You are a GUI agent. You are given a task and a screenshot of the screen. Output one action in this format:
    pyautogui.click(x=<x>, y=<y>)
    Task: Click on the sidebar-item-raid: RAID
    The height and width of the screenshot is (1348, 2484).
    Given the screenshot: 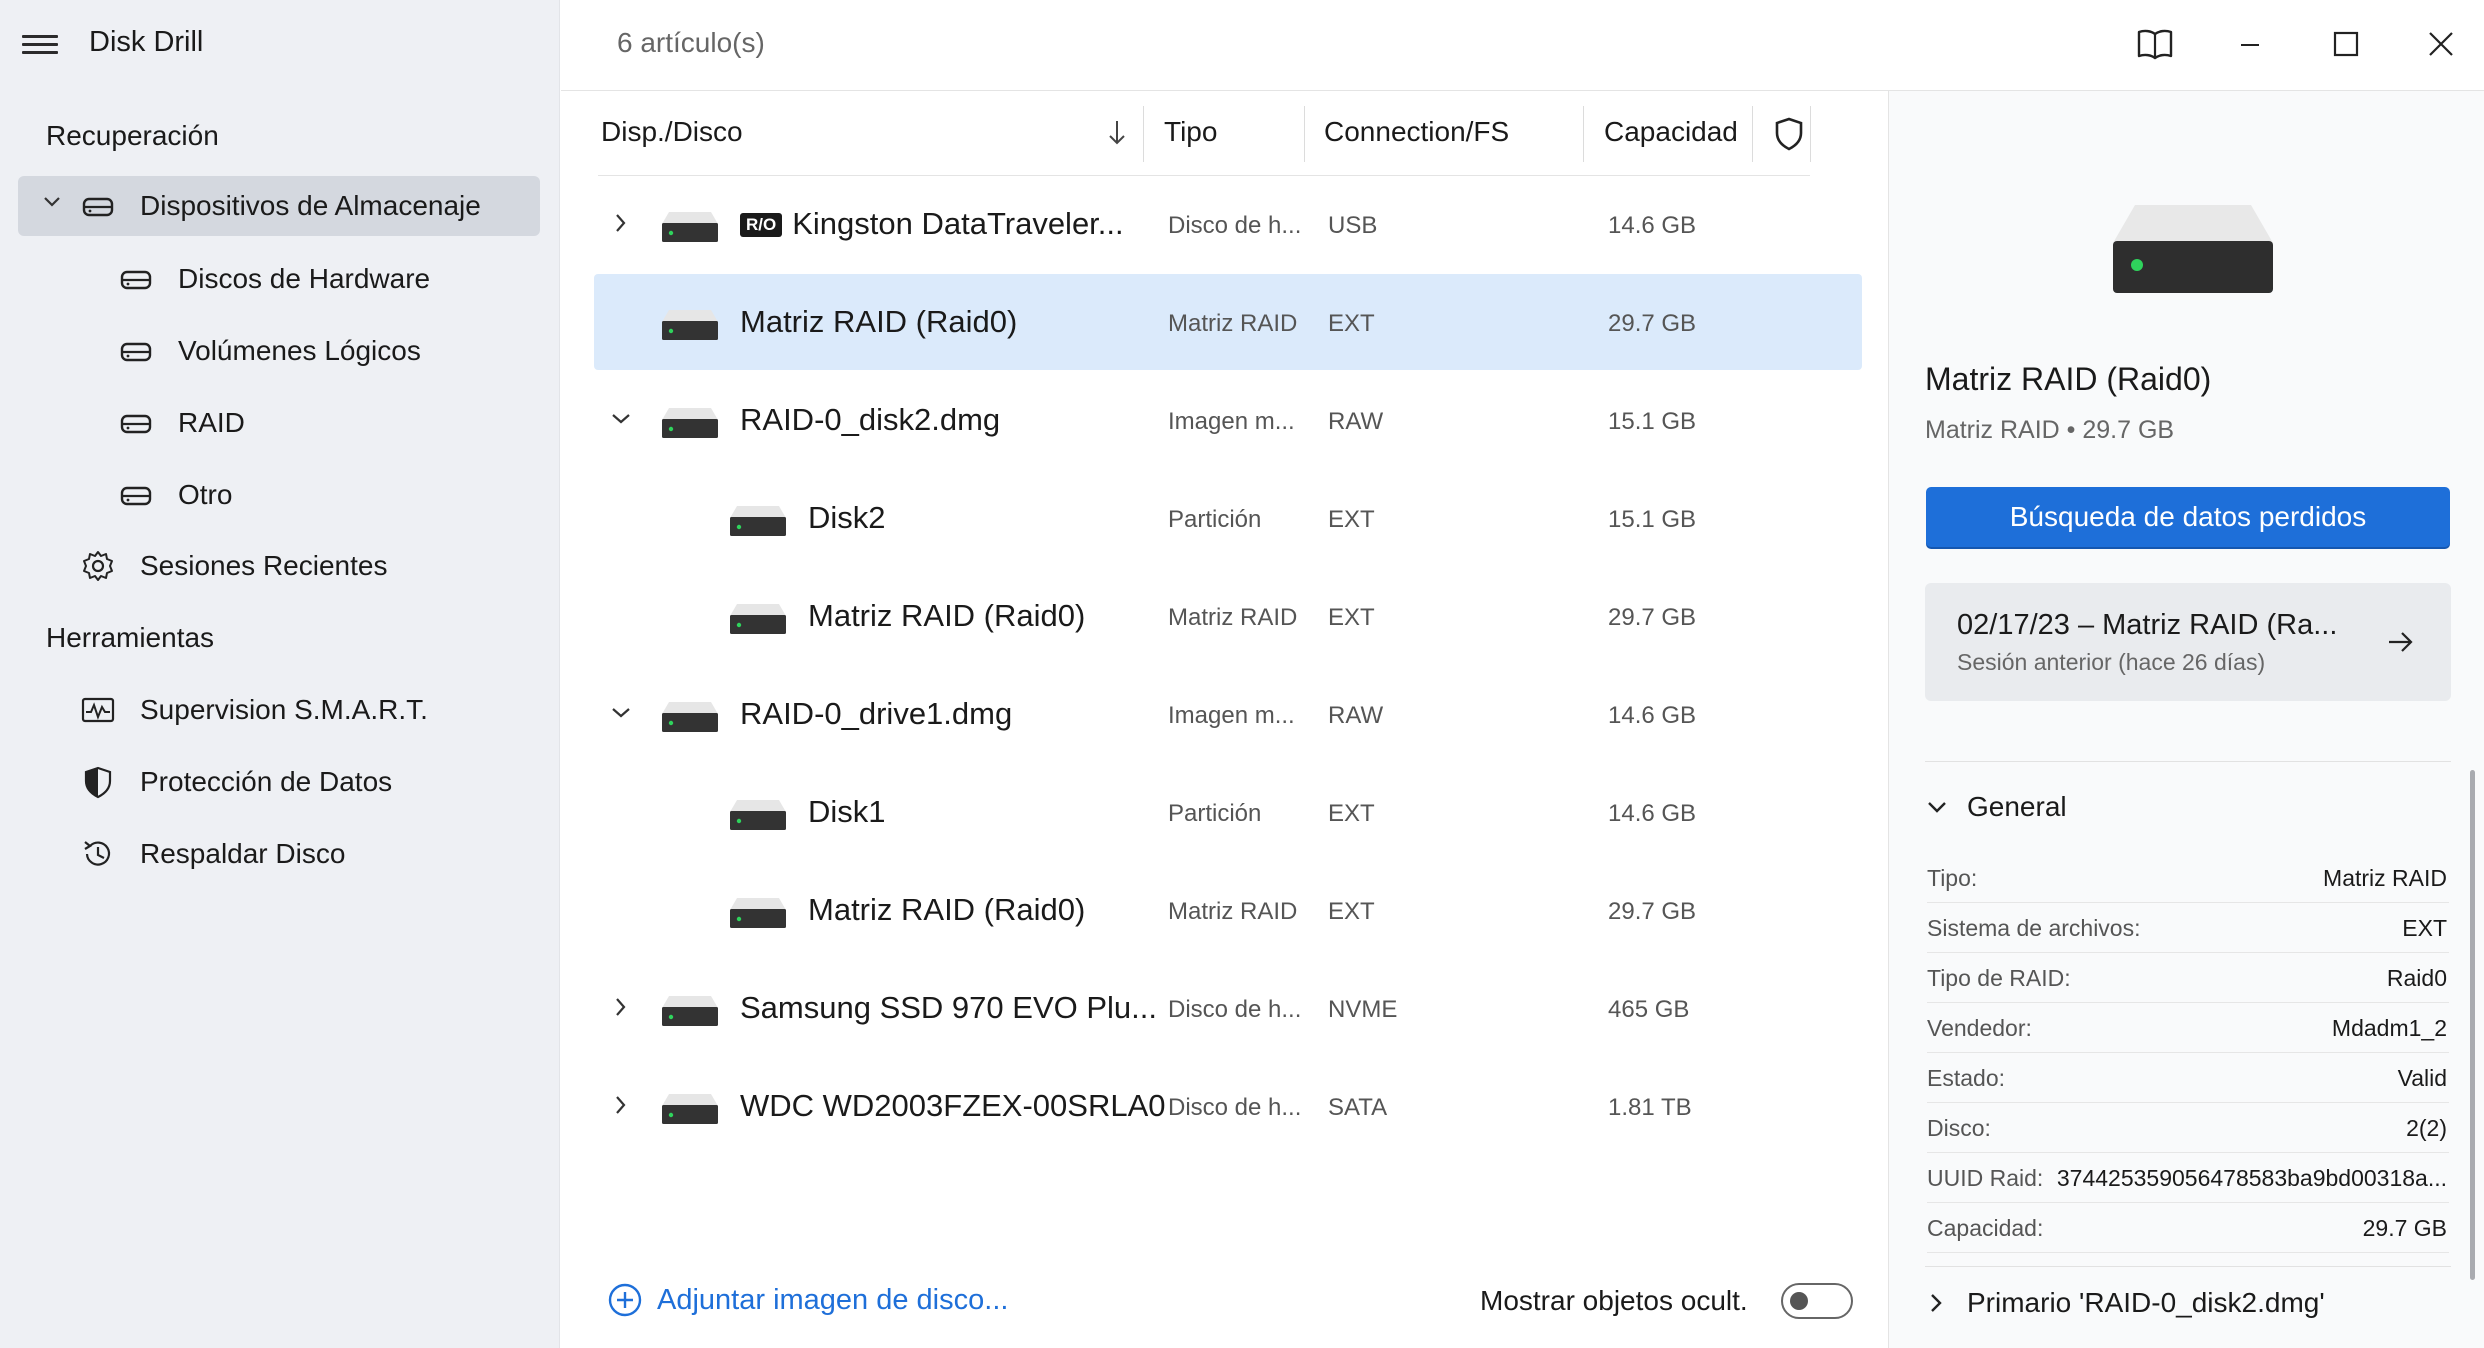 What is the action you would take?
    pyautogui.click(x=279, y=423)
    